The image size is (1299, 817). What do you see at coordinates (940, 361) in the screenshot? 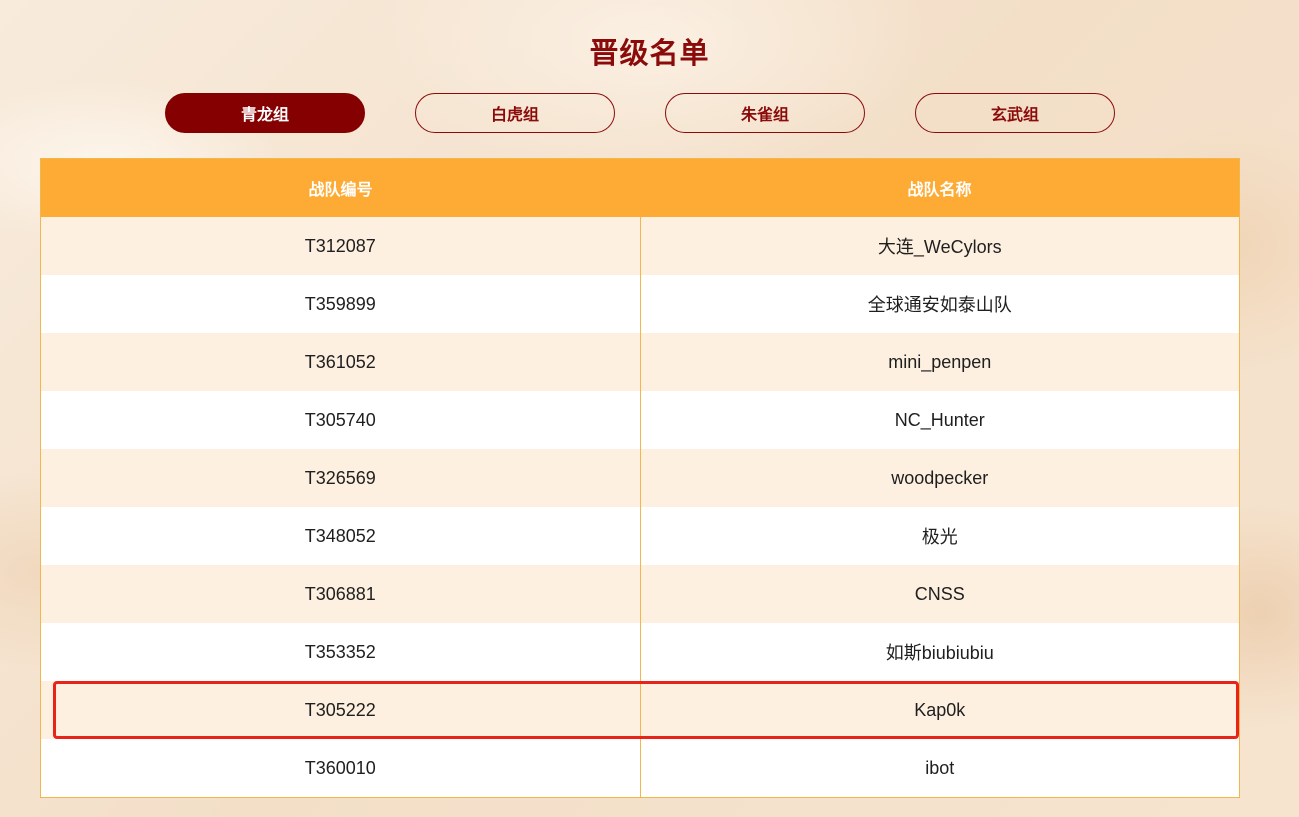
I see `team-name-cell: mini_penpen` at bounding box center [940, 361].